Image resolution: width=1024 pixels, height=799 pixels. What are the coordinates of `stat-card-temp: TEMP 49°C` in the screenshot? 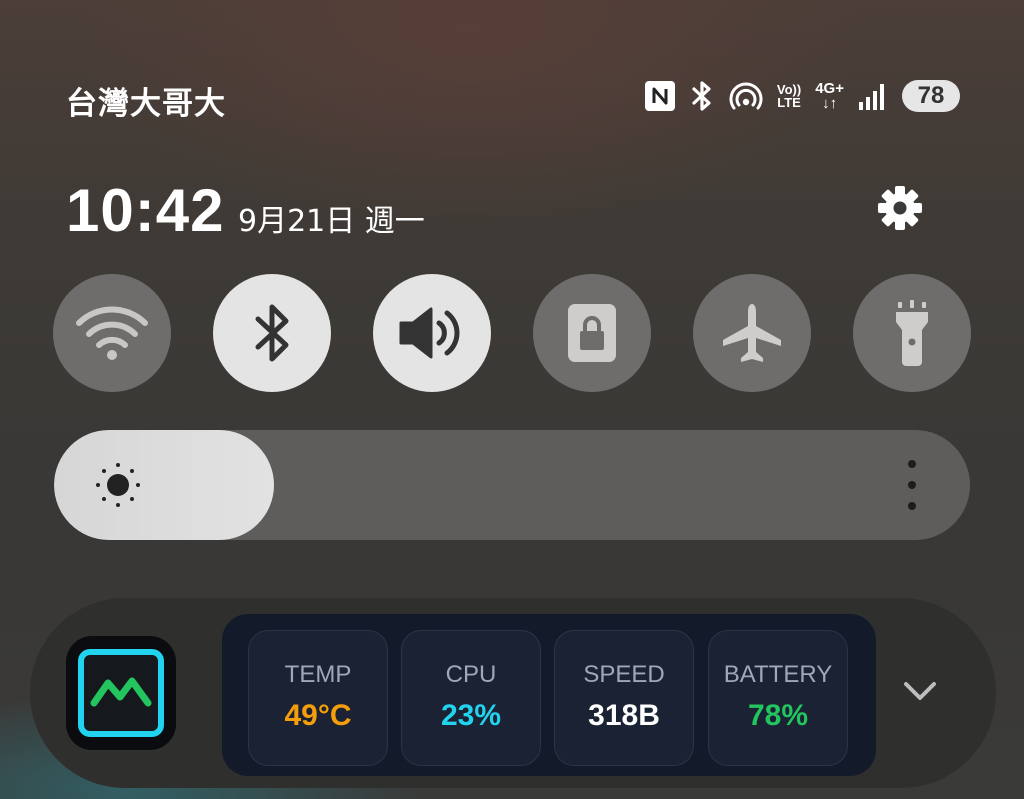 It's located at (318, 698).